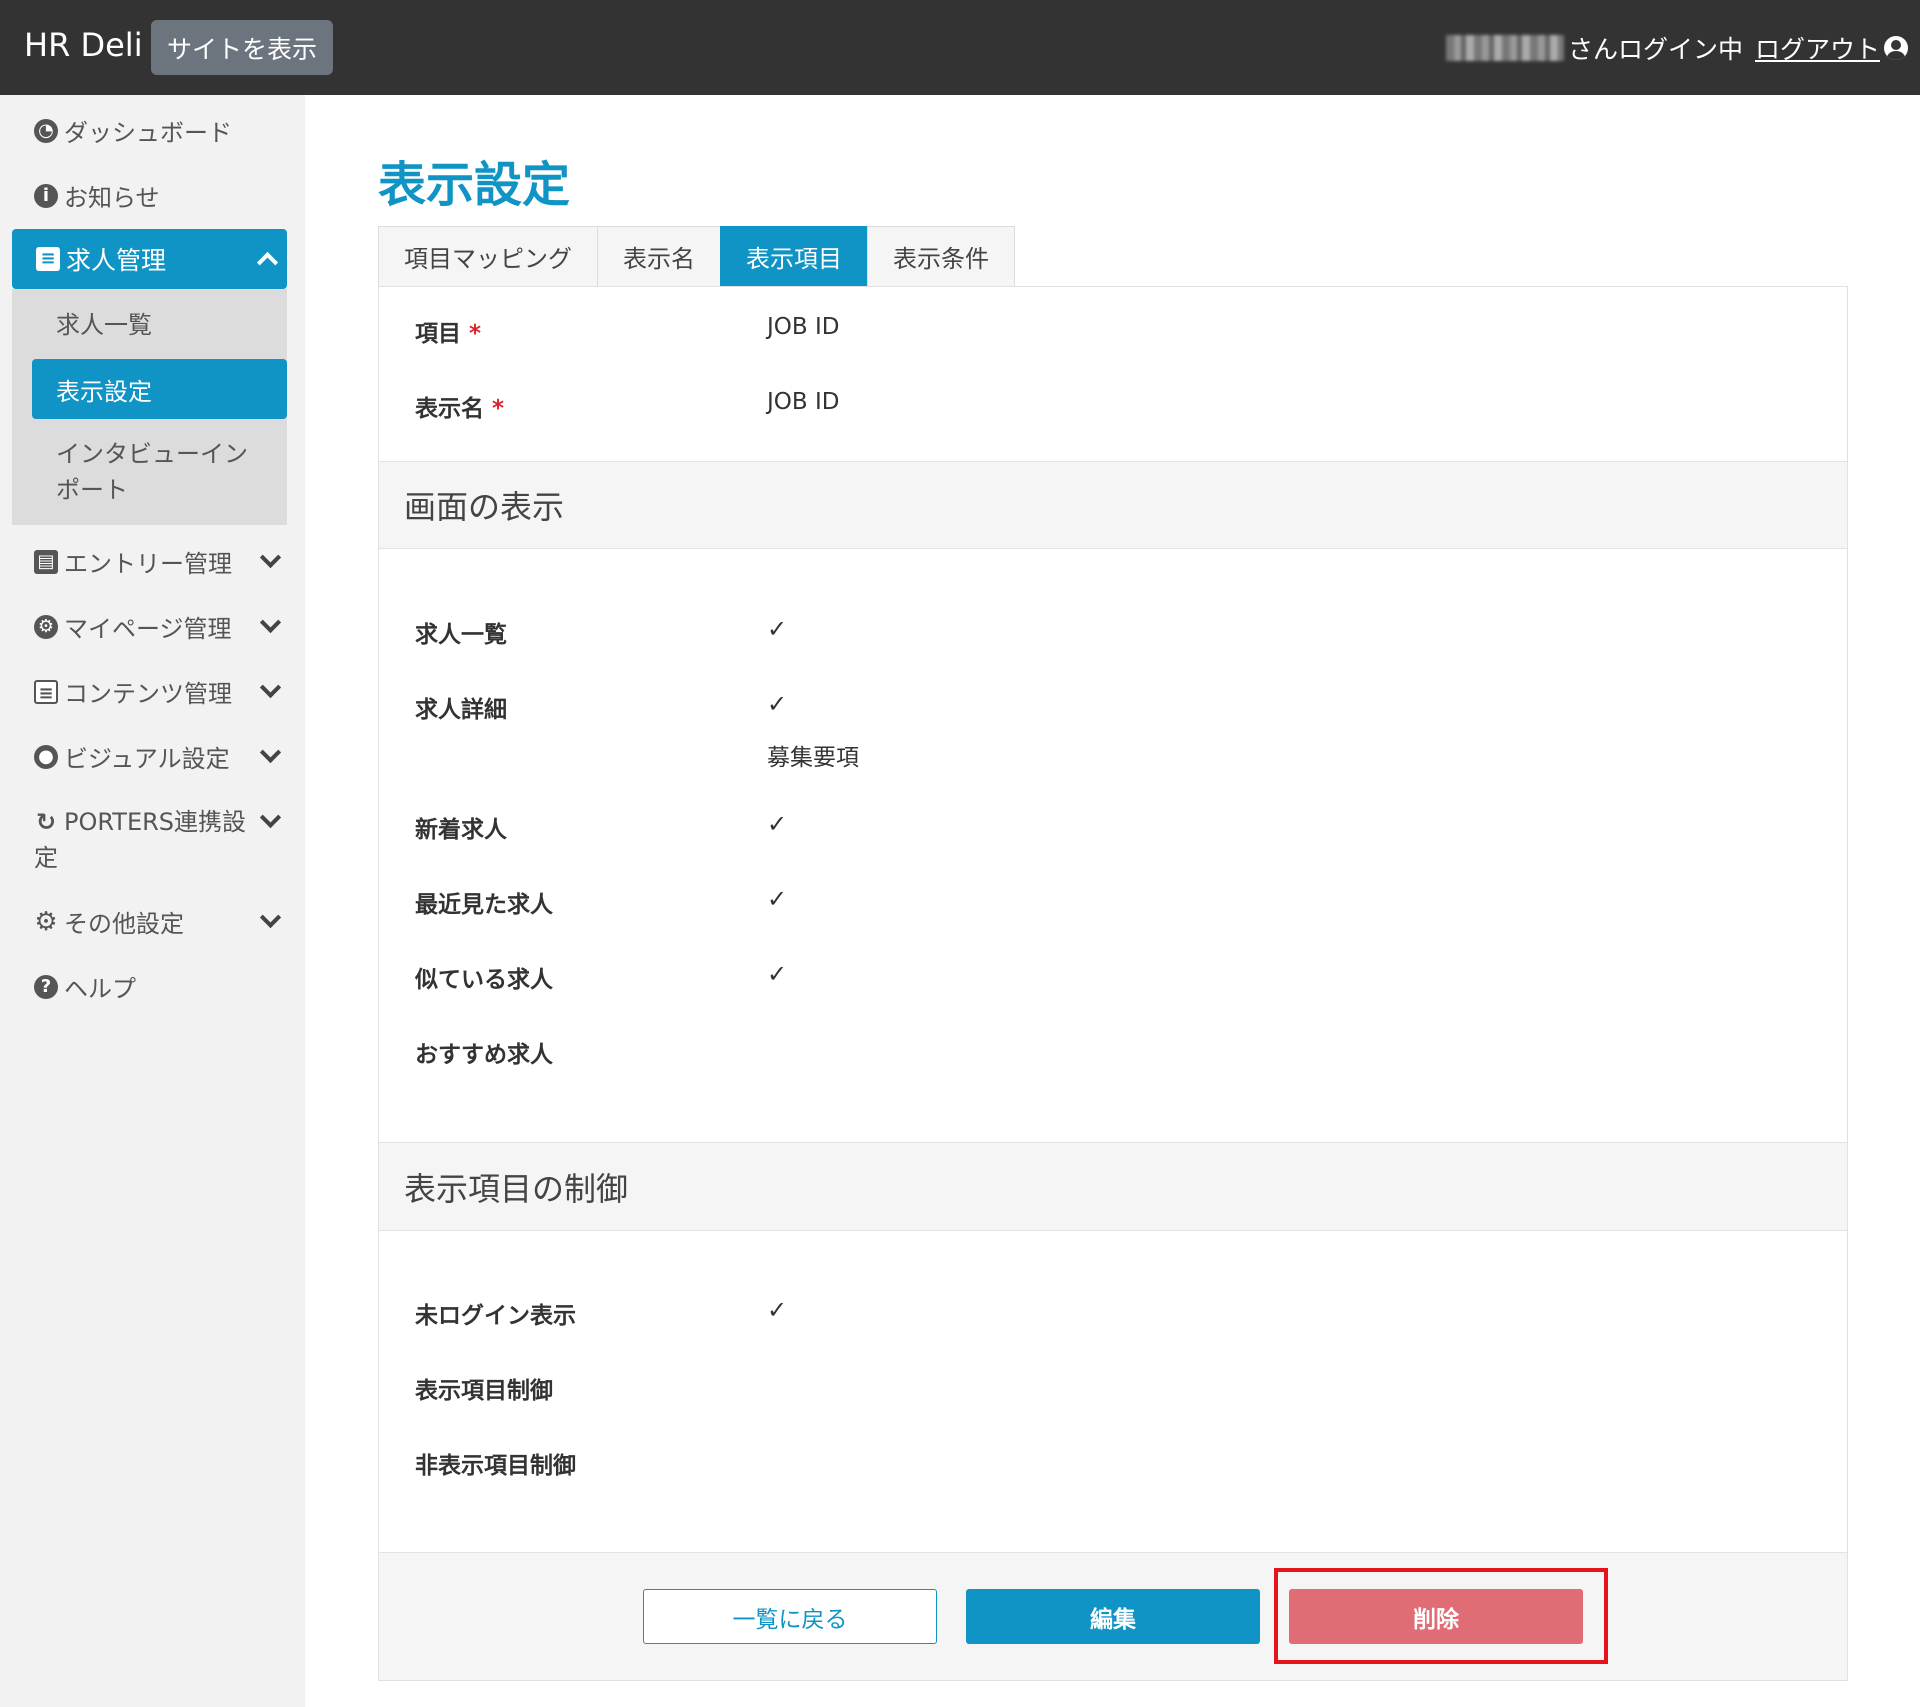  I want to click on submenu-item-interview-import: インタビューイン ポート, so click(152, 472).